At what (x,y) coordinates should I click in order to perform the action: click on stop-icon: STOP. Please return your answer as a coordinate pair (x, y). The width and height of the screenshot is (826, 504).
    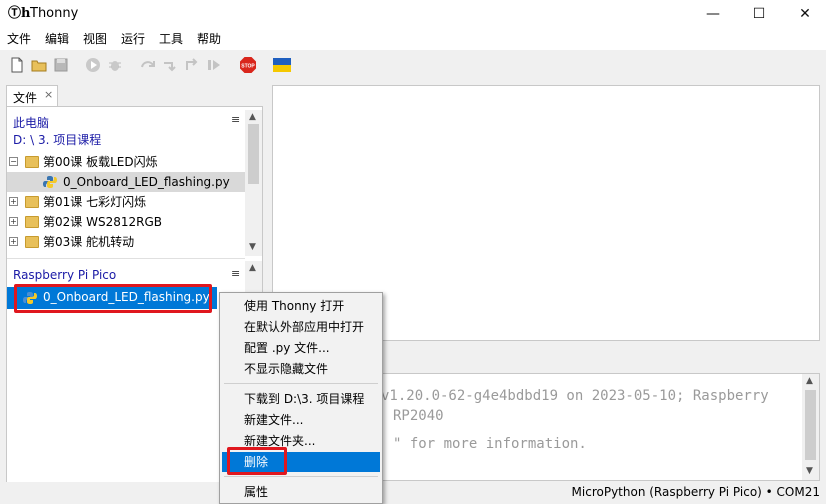
    Looking at the image, I should click on (248, 65).